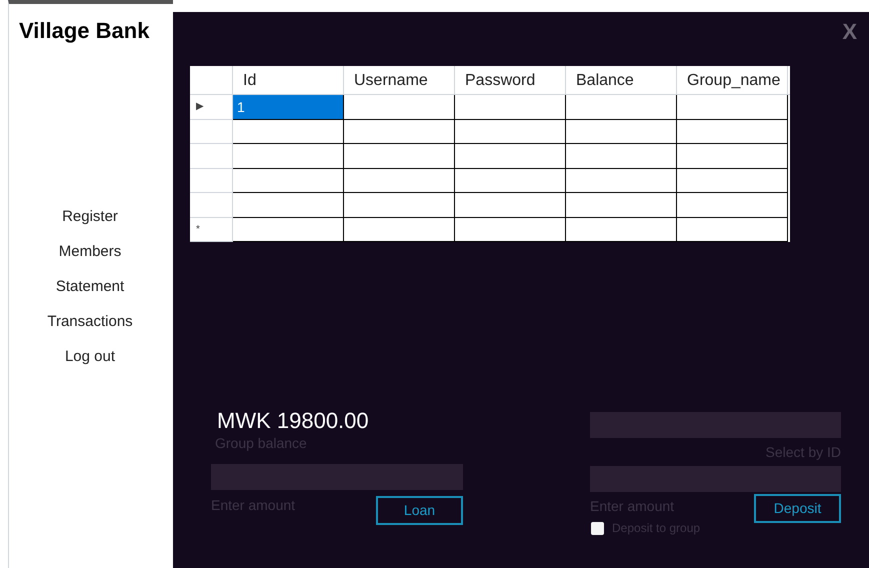  What do you see at coordinates (797, 508) in the screenshot?
I see `deposit-button: Deposit` at bounding box center [797, 508].